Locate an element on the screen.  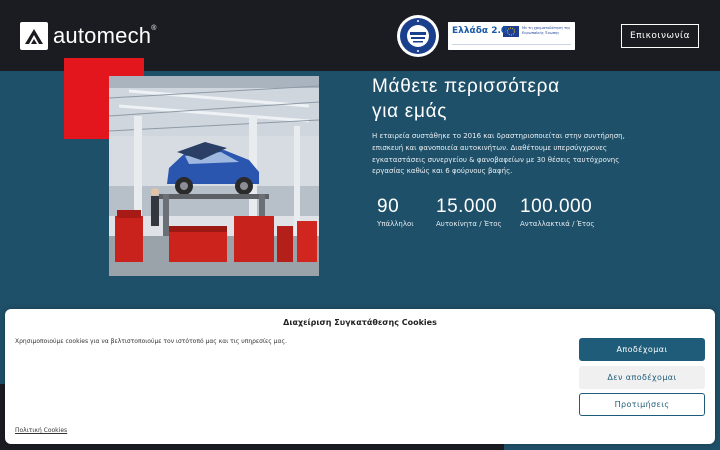
about-title: Μάθετε περισσότερα για εμάς is located at coordinates (502, 99).